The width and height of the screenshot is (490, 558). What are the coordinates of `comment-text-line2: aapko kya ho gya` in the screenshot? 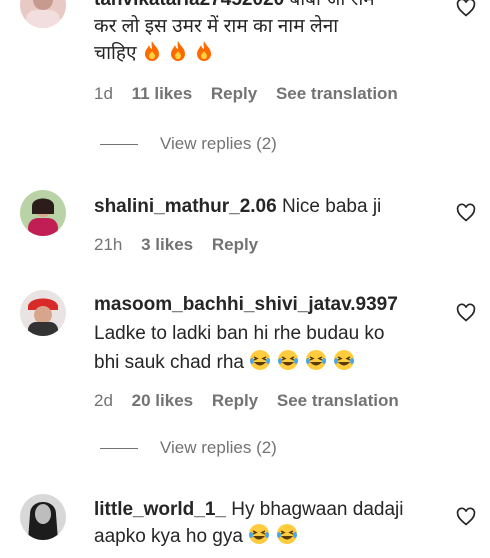 It's located at (266, 536).